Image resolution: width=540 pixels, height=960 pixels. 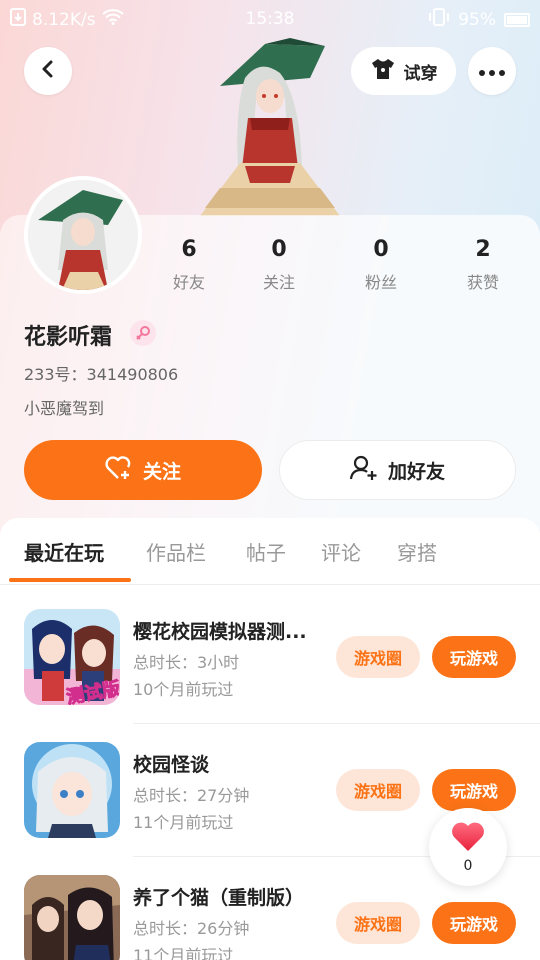 I want to click on battery-icon, so click(x=517, y=19).